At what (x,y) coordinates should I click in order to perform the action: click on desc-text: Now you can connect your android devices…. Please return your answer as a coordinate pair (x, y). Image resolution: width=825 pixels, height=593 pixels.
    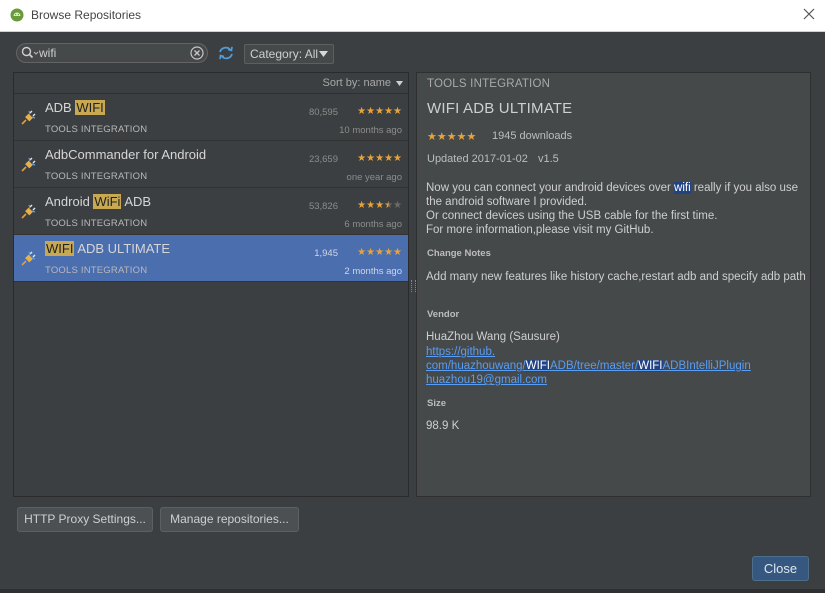
    Looking at the image, I should click on (550, 188).